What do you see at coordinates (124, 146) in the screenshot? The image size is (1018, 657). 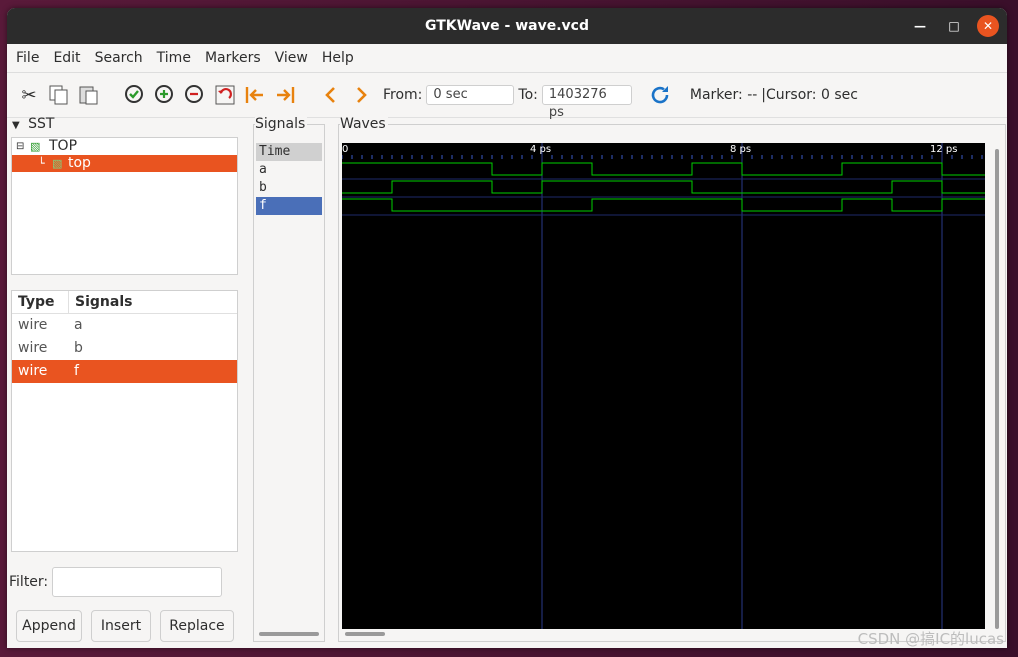 I see `tree-item-top-root: ⊟ ▧ TOP` at bounding box center [124, 146].